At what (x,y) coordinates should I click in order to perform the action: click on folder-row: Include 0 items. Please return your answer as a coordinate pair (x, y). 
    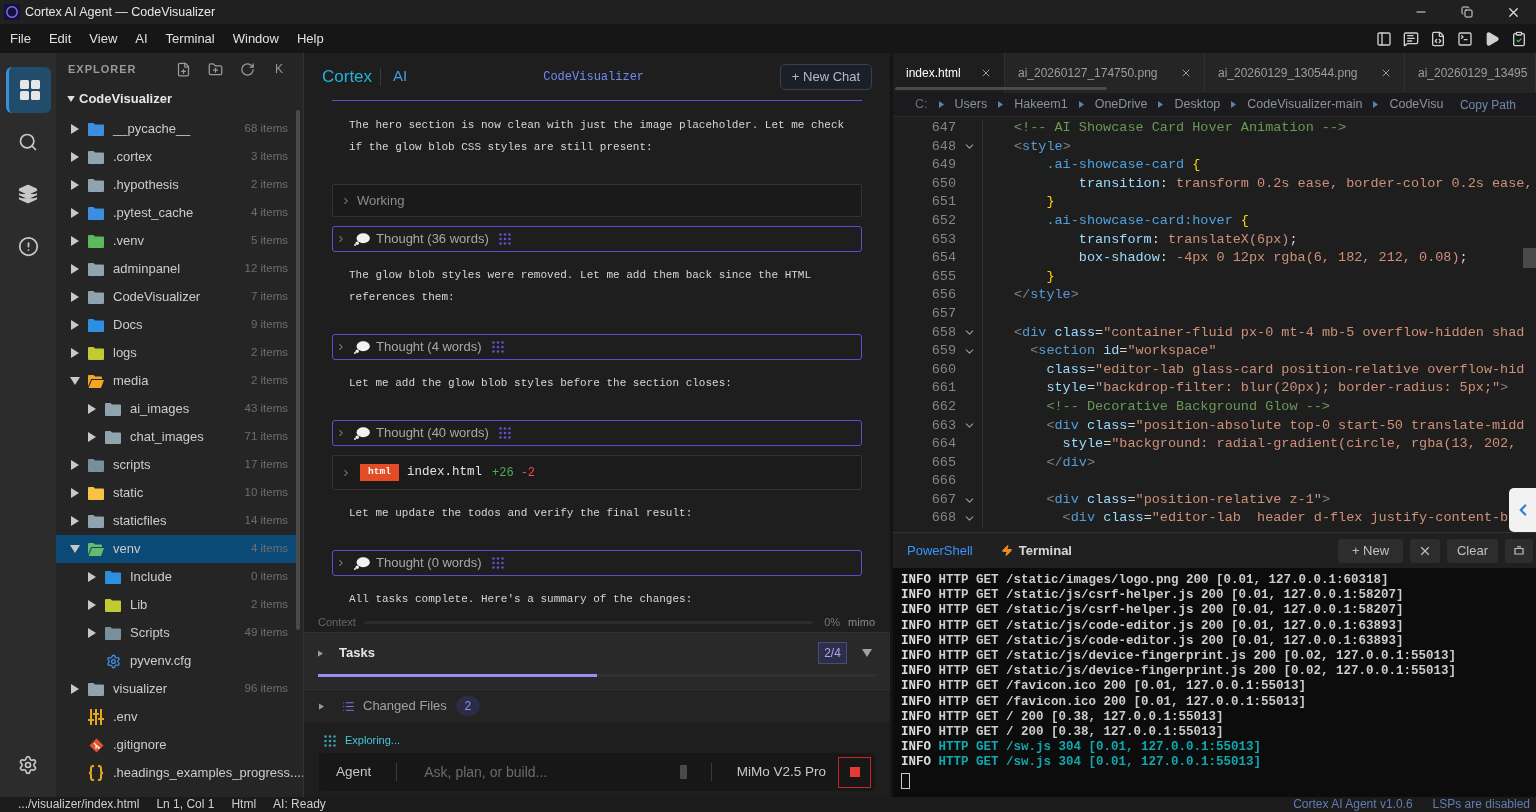
    Looking at the image, I should click on (176, 577).